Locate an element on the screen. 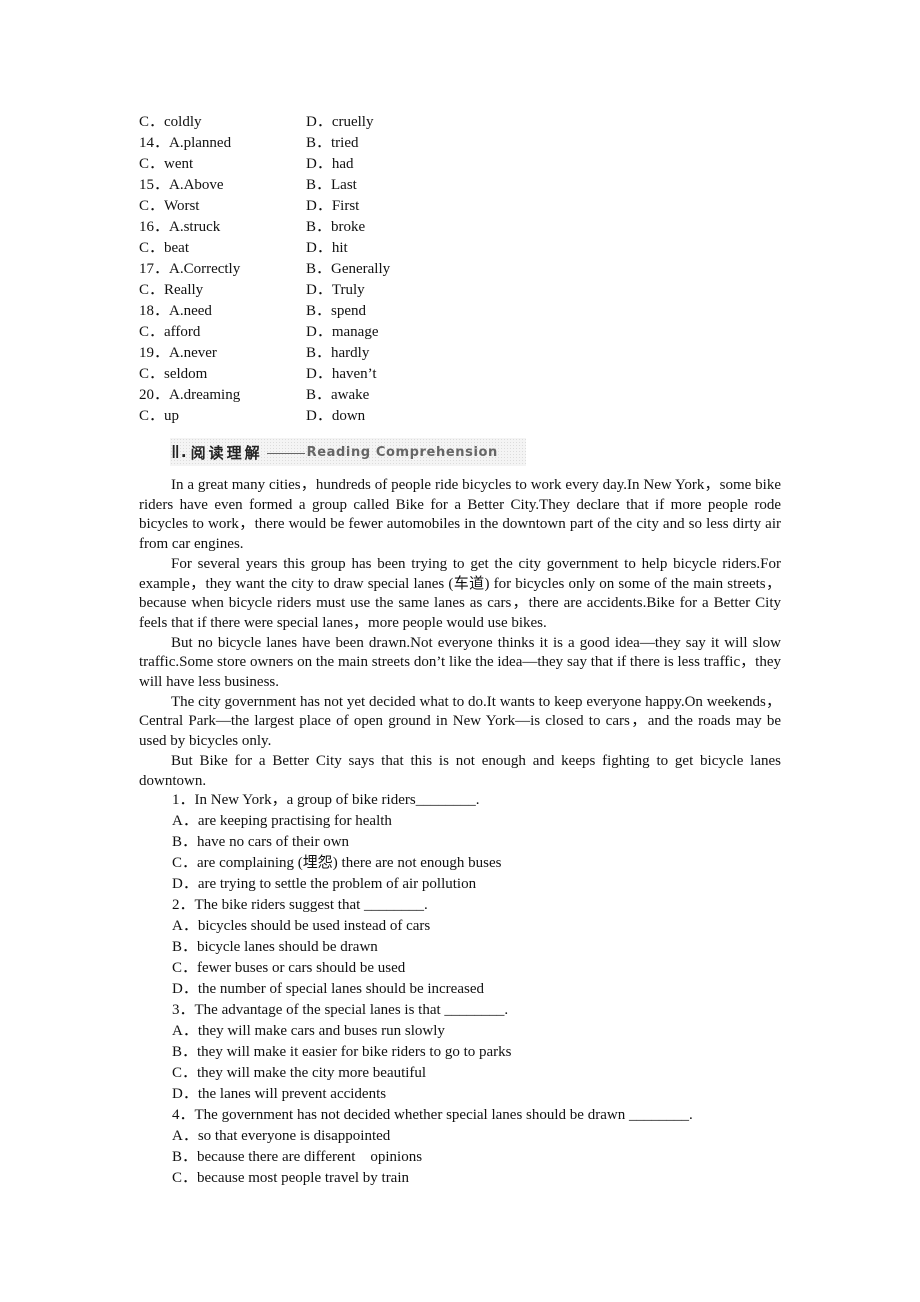 This screenshot has width=920, height=1302. option-right: B．awake is located at coordinates (338, 395).